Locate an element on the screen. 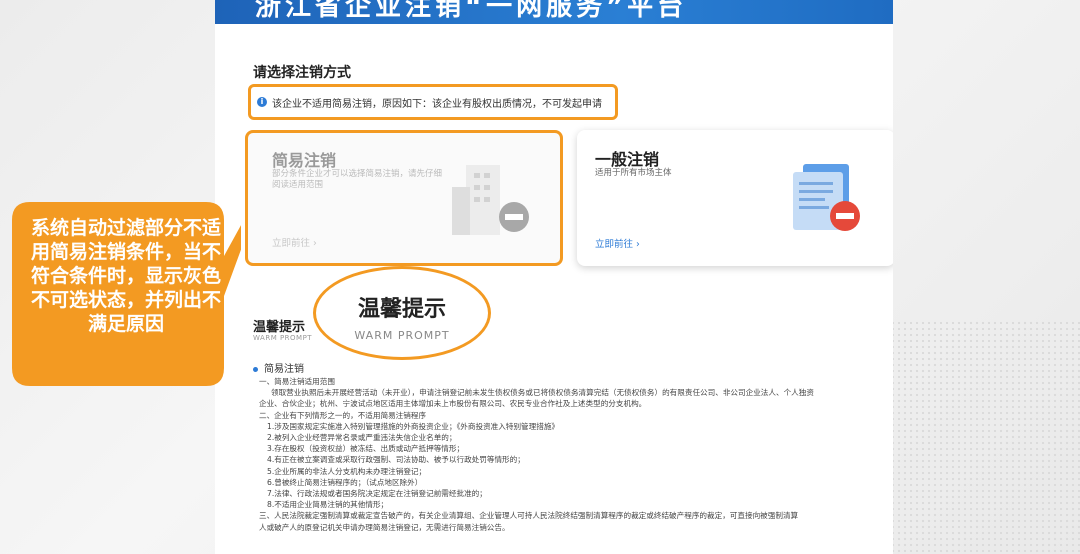  rule-line: 2.被列入企业经营异常名录或严重违法失信企业名单的； is located at coordinates (362, 438).